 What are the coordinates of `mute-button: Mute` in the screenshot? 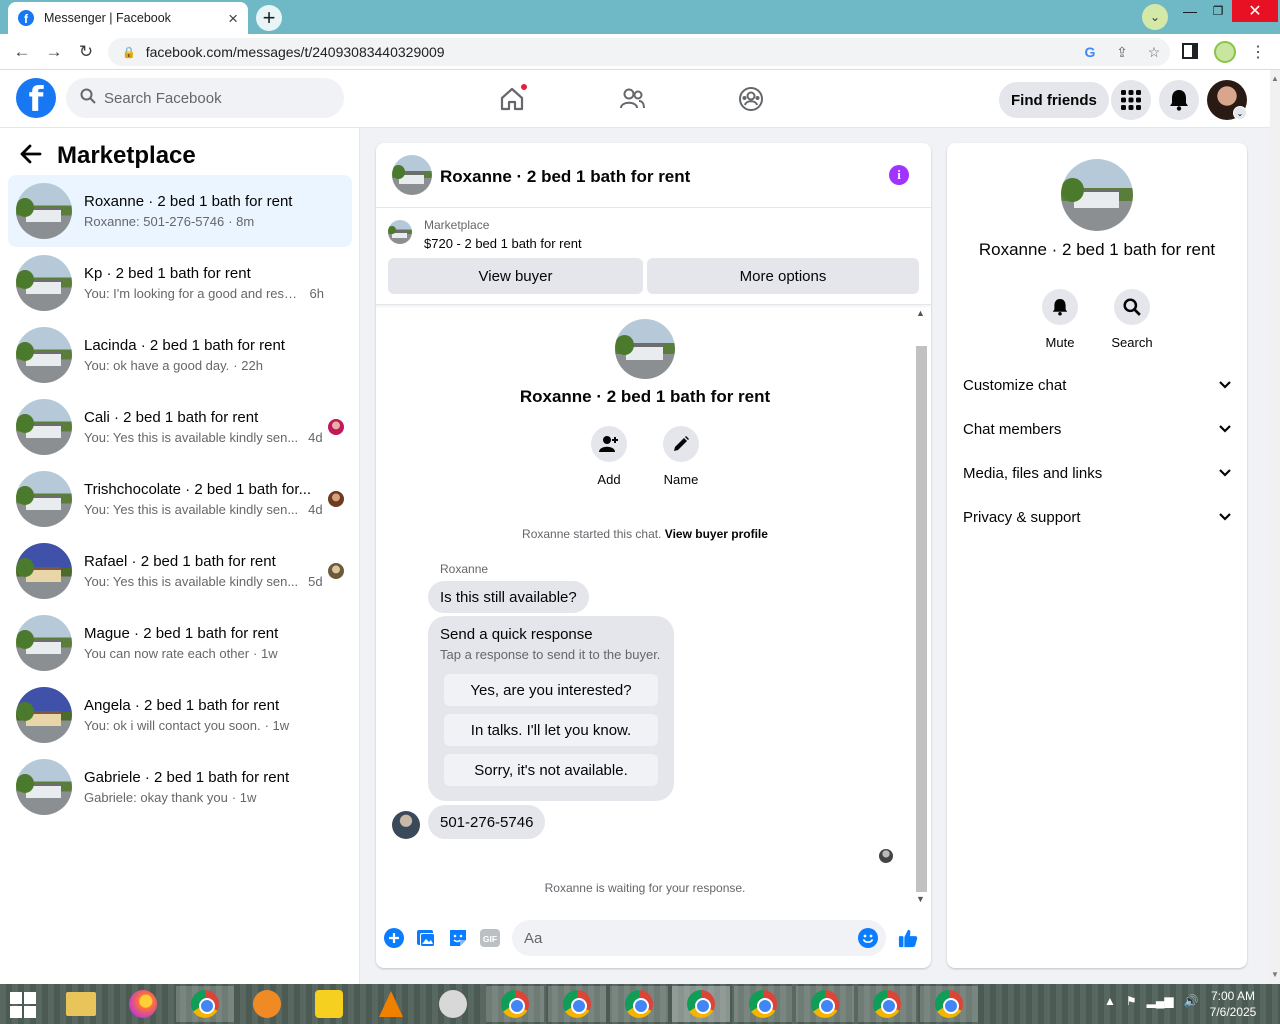 It's located at (1060, 319).